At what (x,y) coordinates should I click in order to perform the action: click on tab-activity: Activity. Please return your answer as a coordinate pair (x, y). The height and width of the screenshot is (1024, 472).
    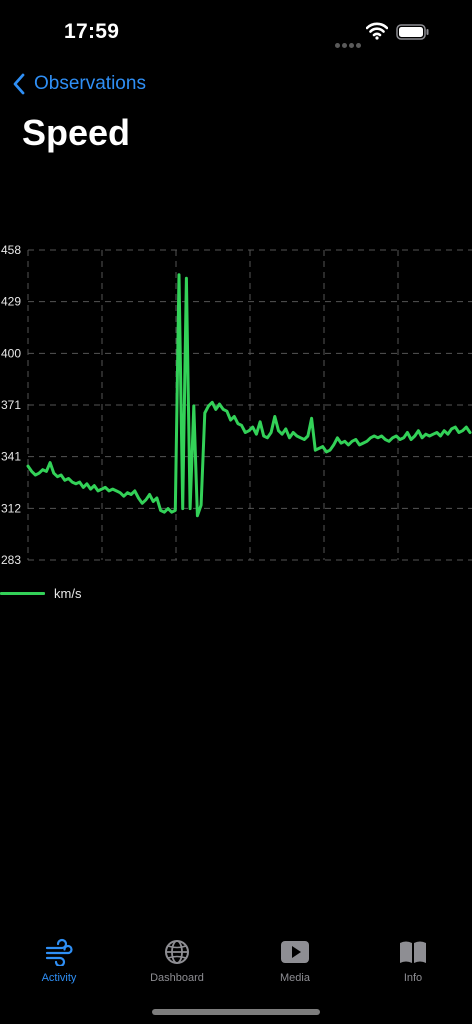
    Looking at the image, I should click on (59, 961).